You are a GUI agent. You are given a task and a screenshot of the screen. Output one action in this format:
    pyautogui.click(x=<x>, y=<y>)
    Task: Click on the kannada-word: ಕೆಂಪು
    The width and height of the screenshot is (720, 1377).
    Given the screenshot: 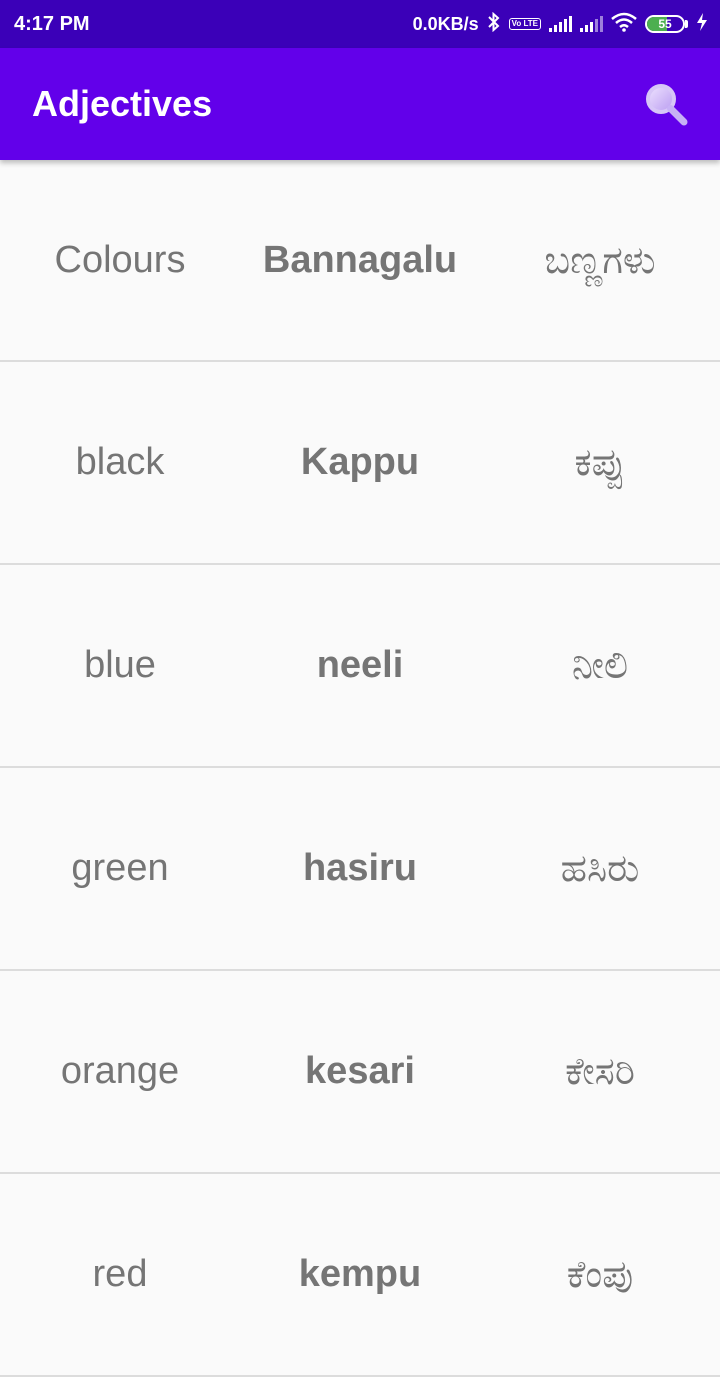 What is the action you would take?
    pyautogui.click(x=600, y=1274)
    